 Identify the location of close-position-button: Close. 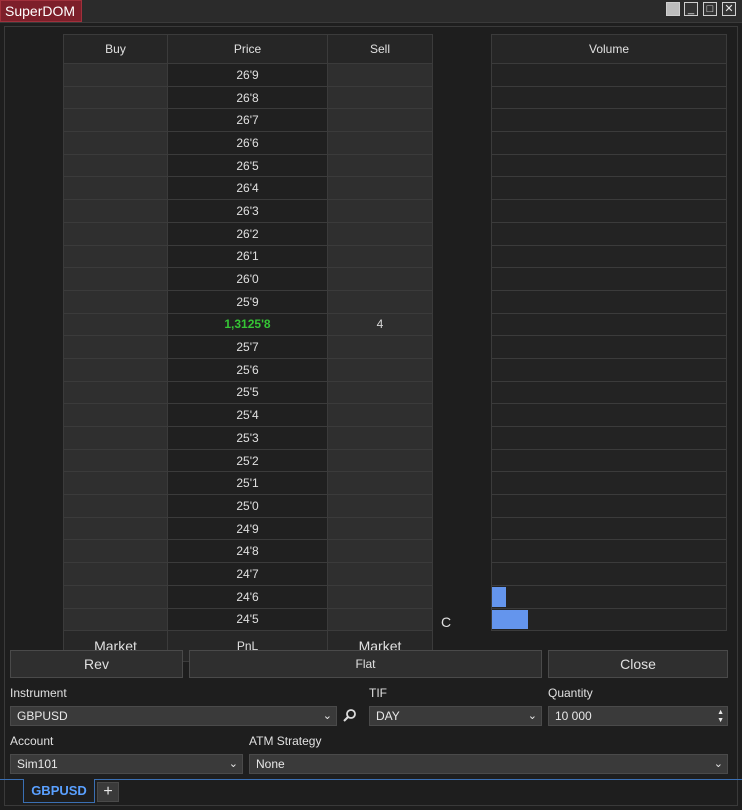
(638, 664).